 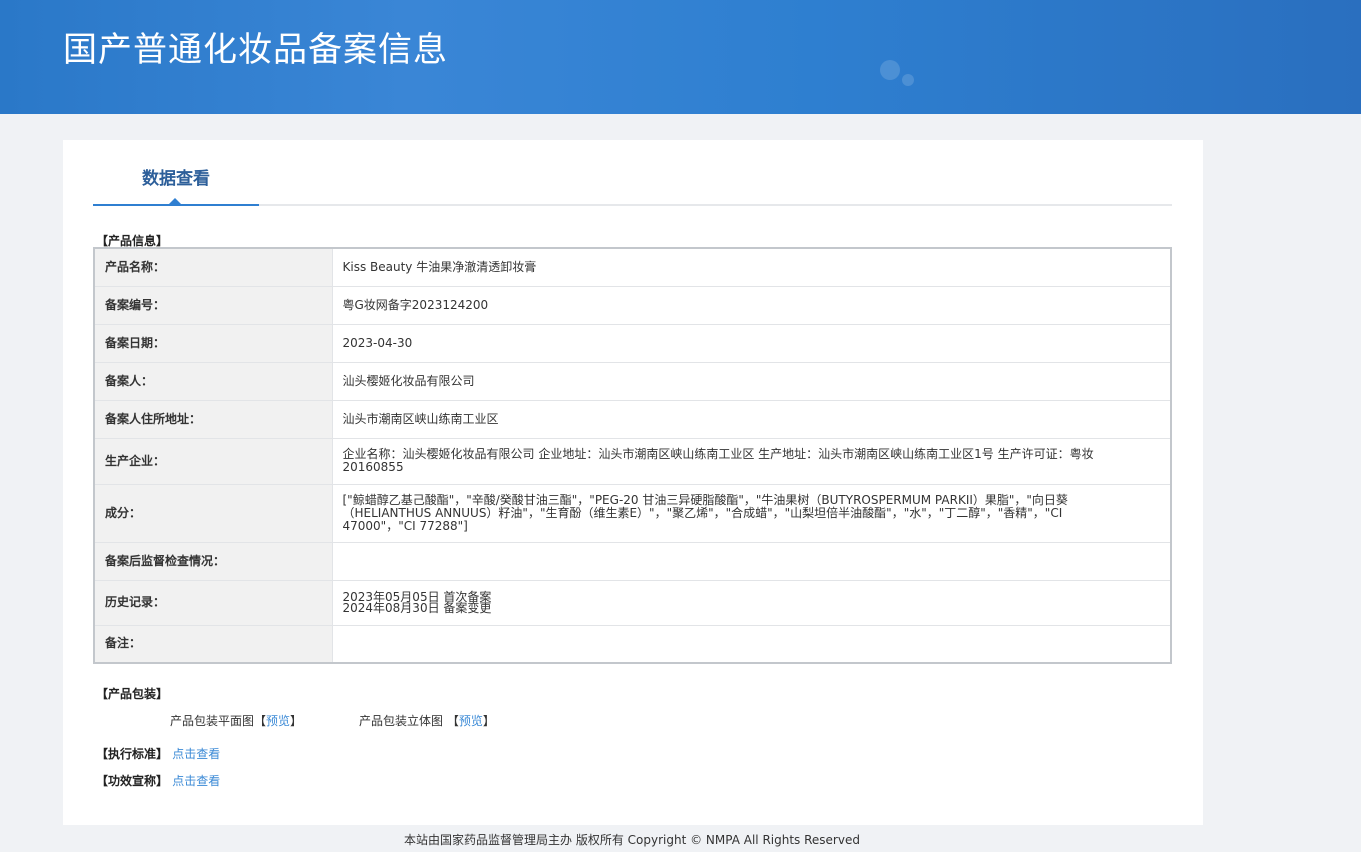 What do you see at coordinates (213, 602) in the screenshot?
I see `row-label: 历史记录：` at bounding box center [213, 602].